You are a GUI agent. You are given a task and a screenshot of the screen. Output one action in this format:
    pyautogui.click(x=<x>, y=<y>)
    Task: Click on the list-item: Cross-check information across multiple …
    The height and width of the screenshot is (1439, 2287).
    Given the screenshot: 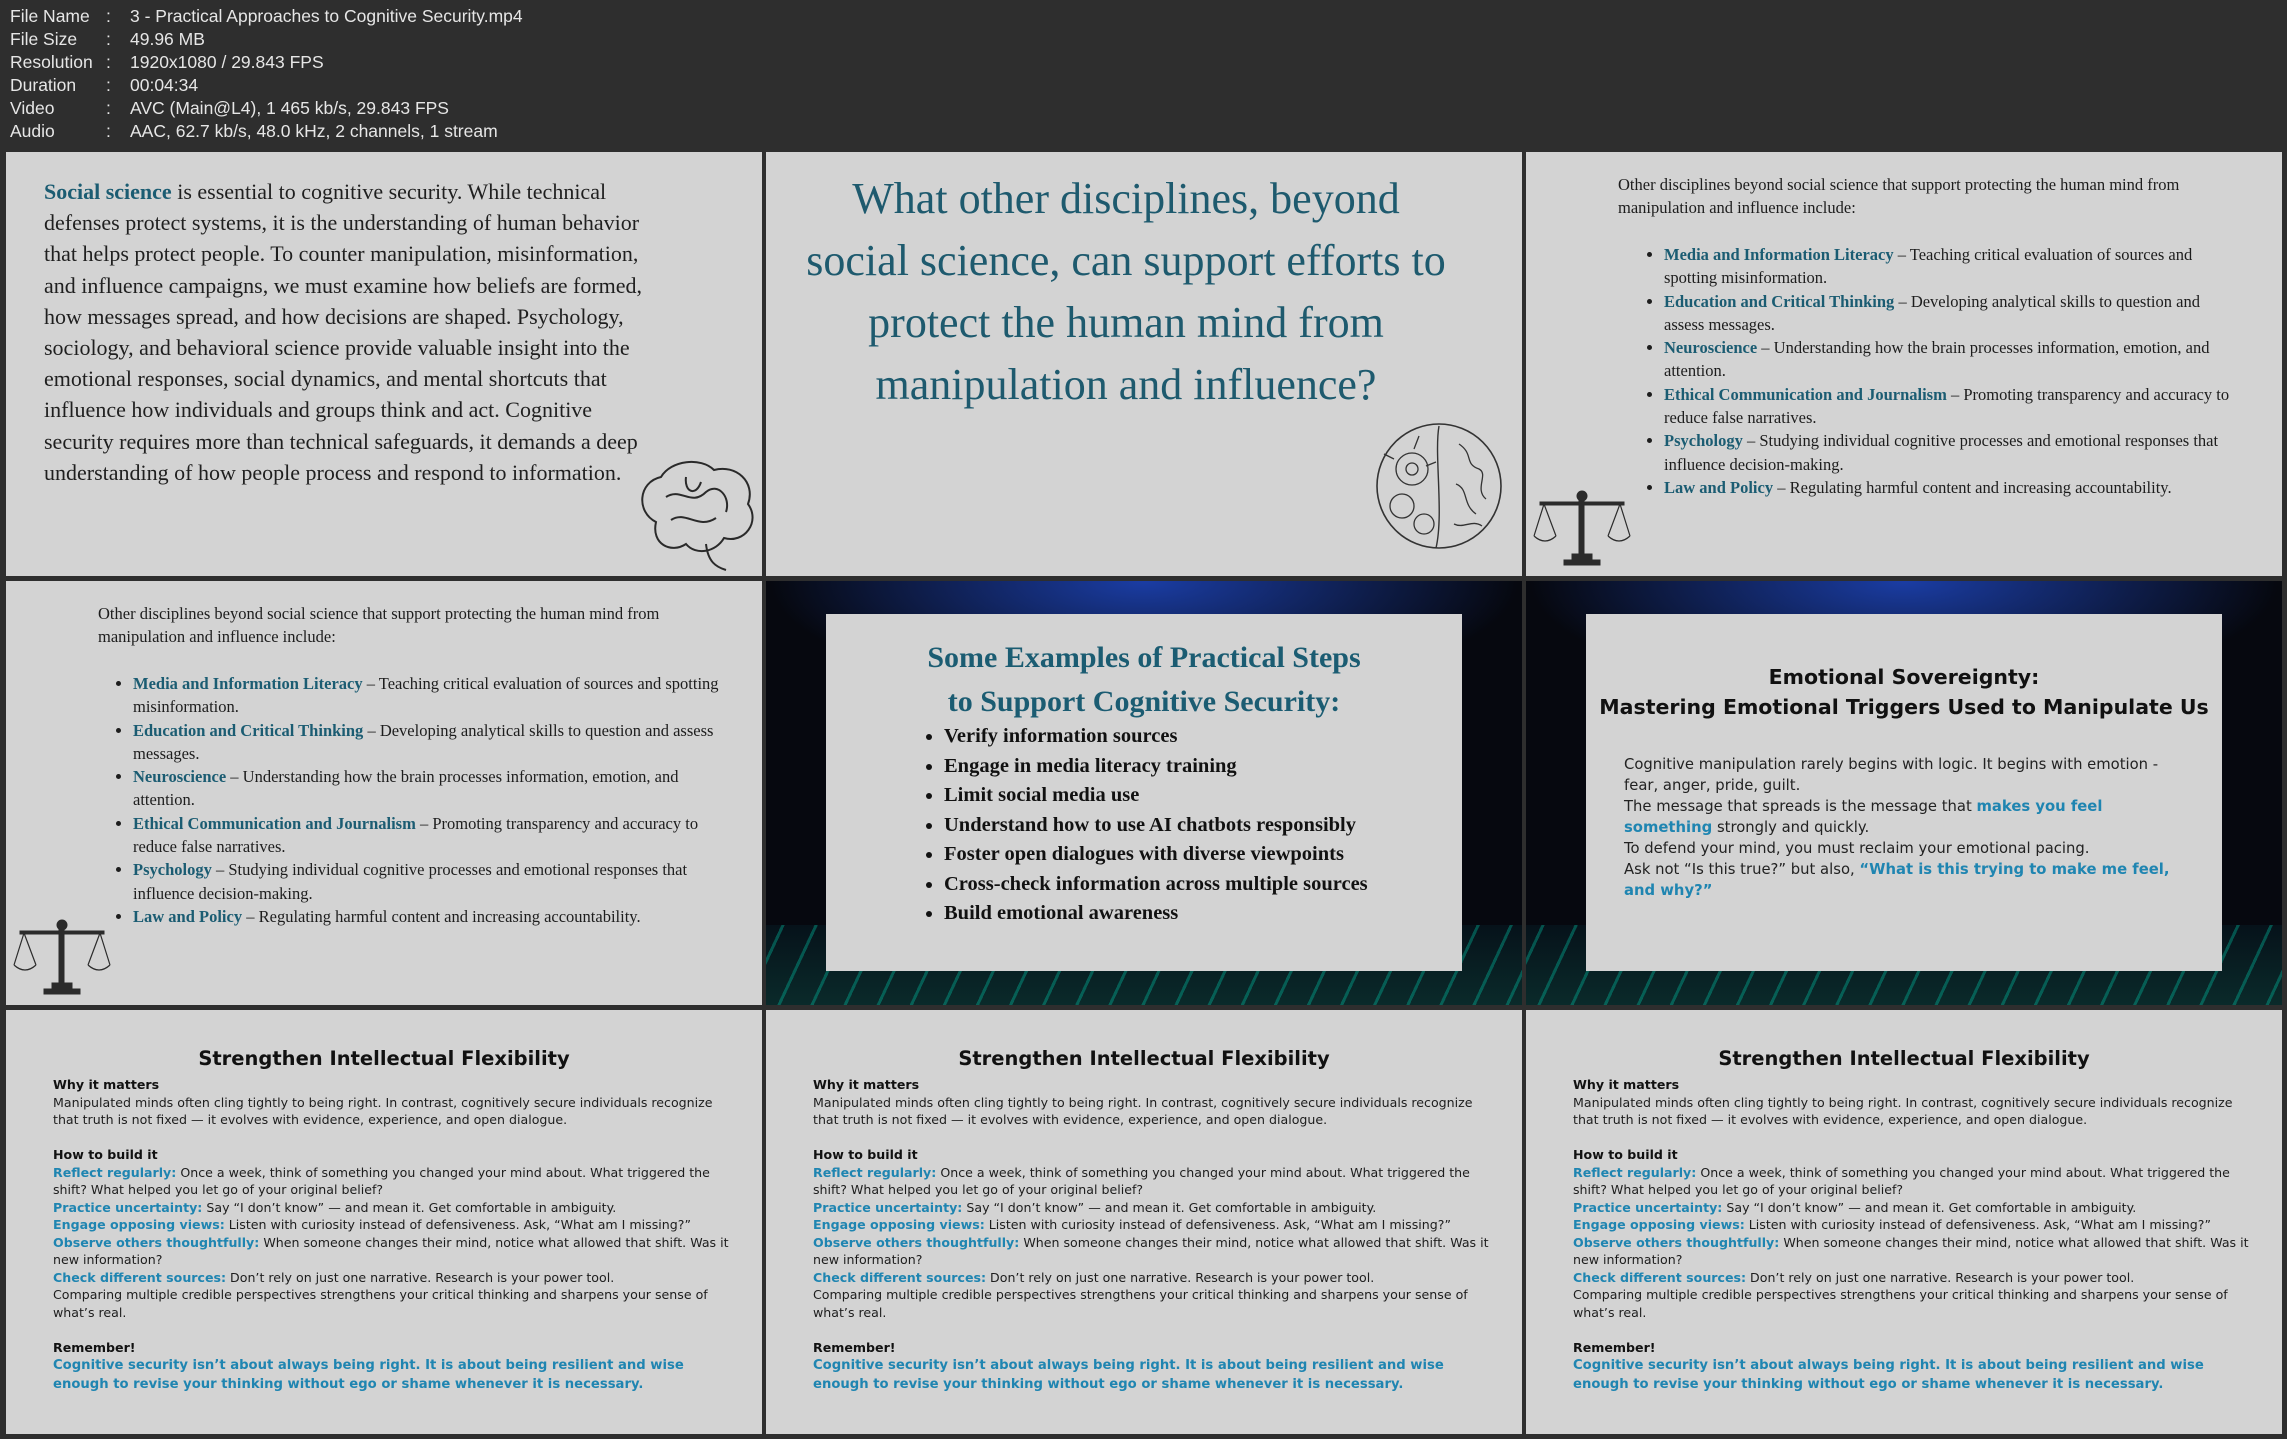 What is the action you would take?
    pyautogui.click(x=1156, y=885)
    